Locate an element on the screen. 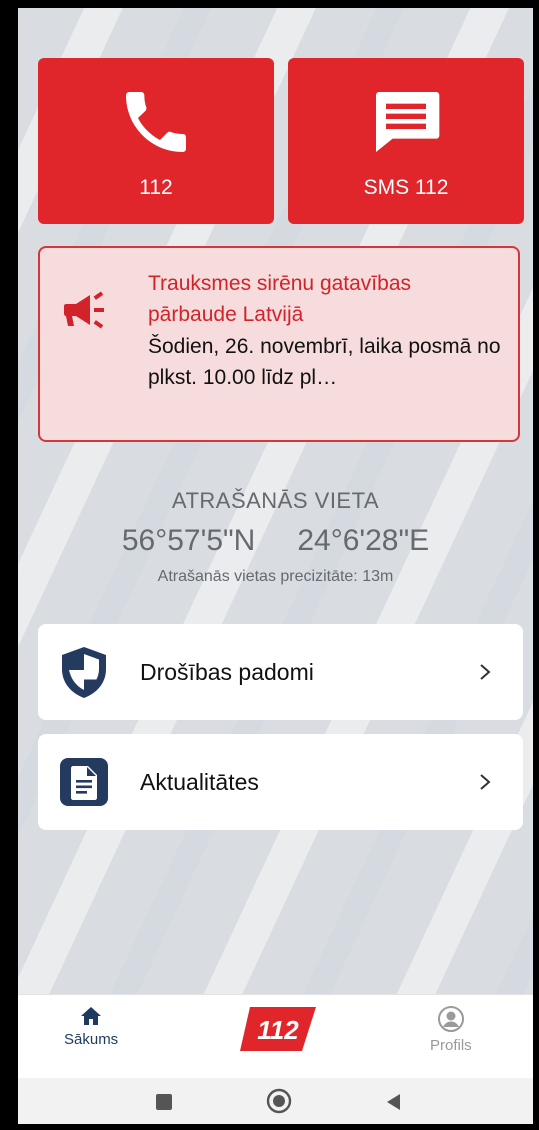 The width and height of the screenshot is (539, 1130). profile-icon is located at coordinates (450, 1019).